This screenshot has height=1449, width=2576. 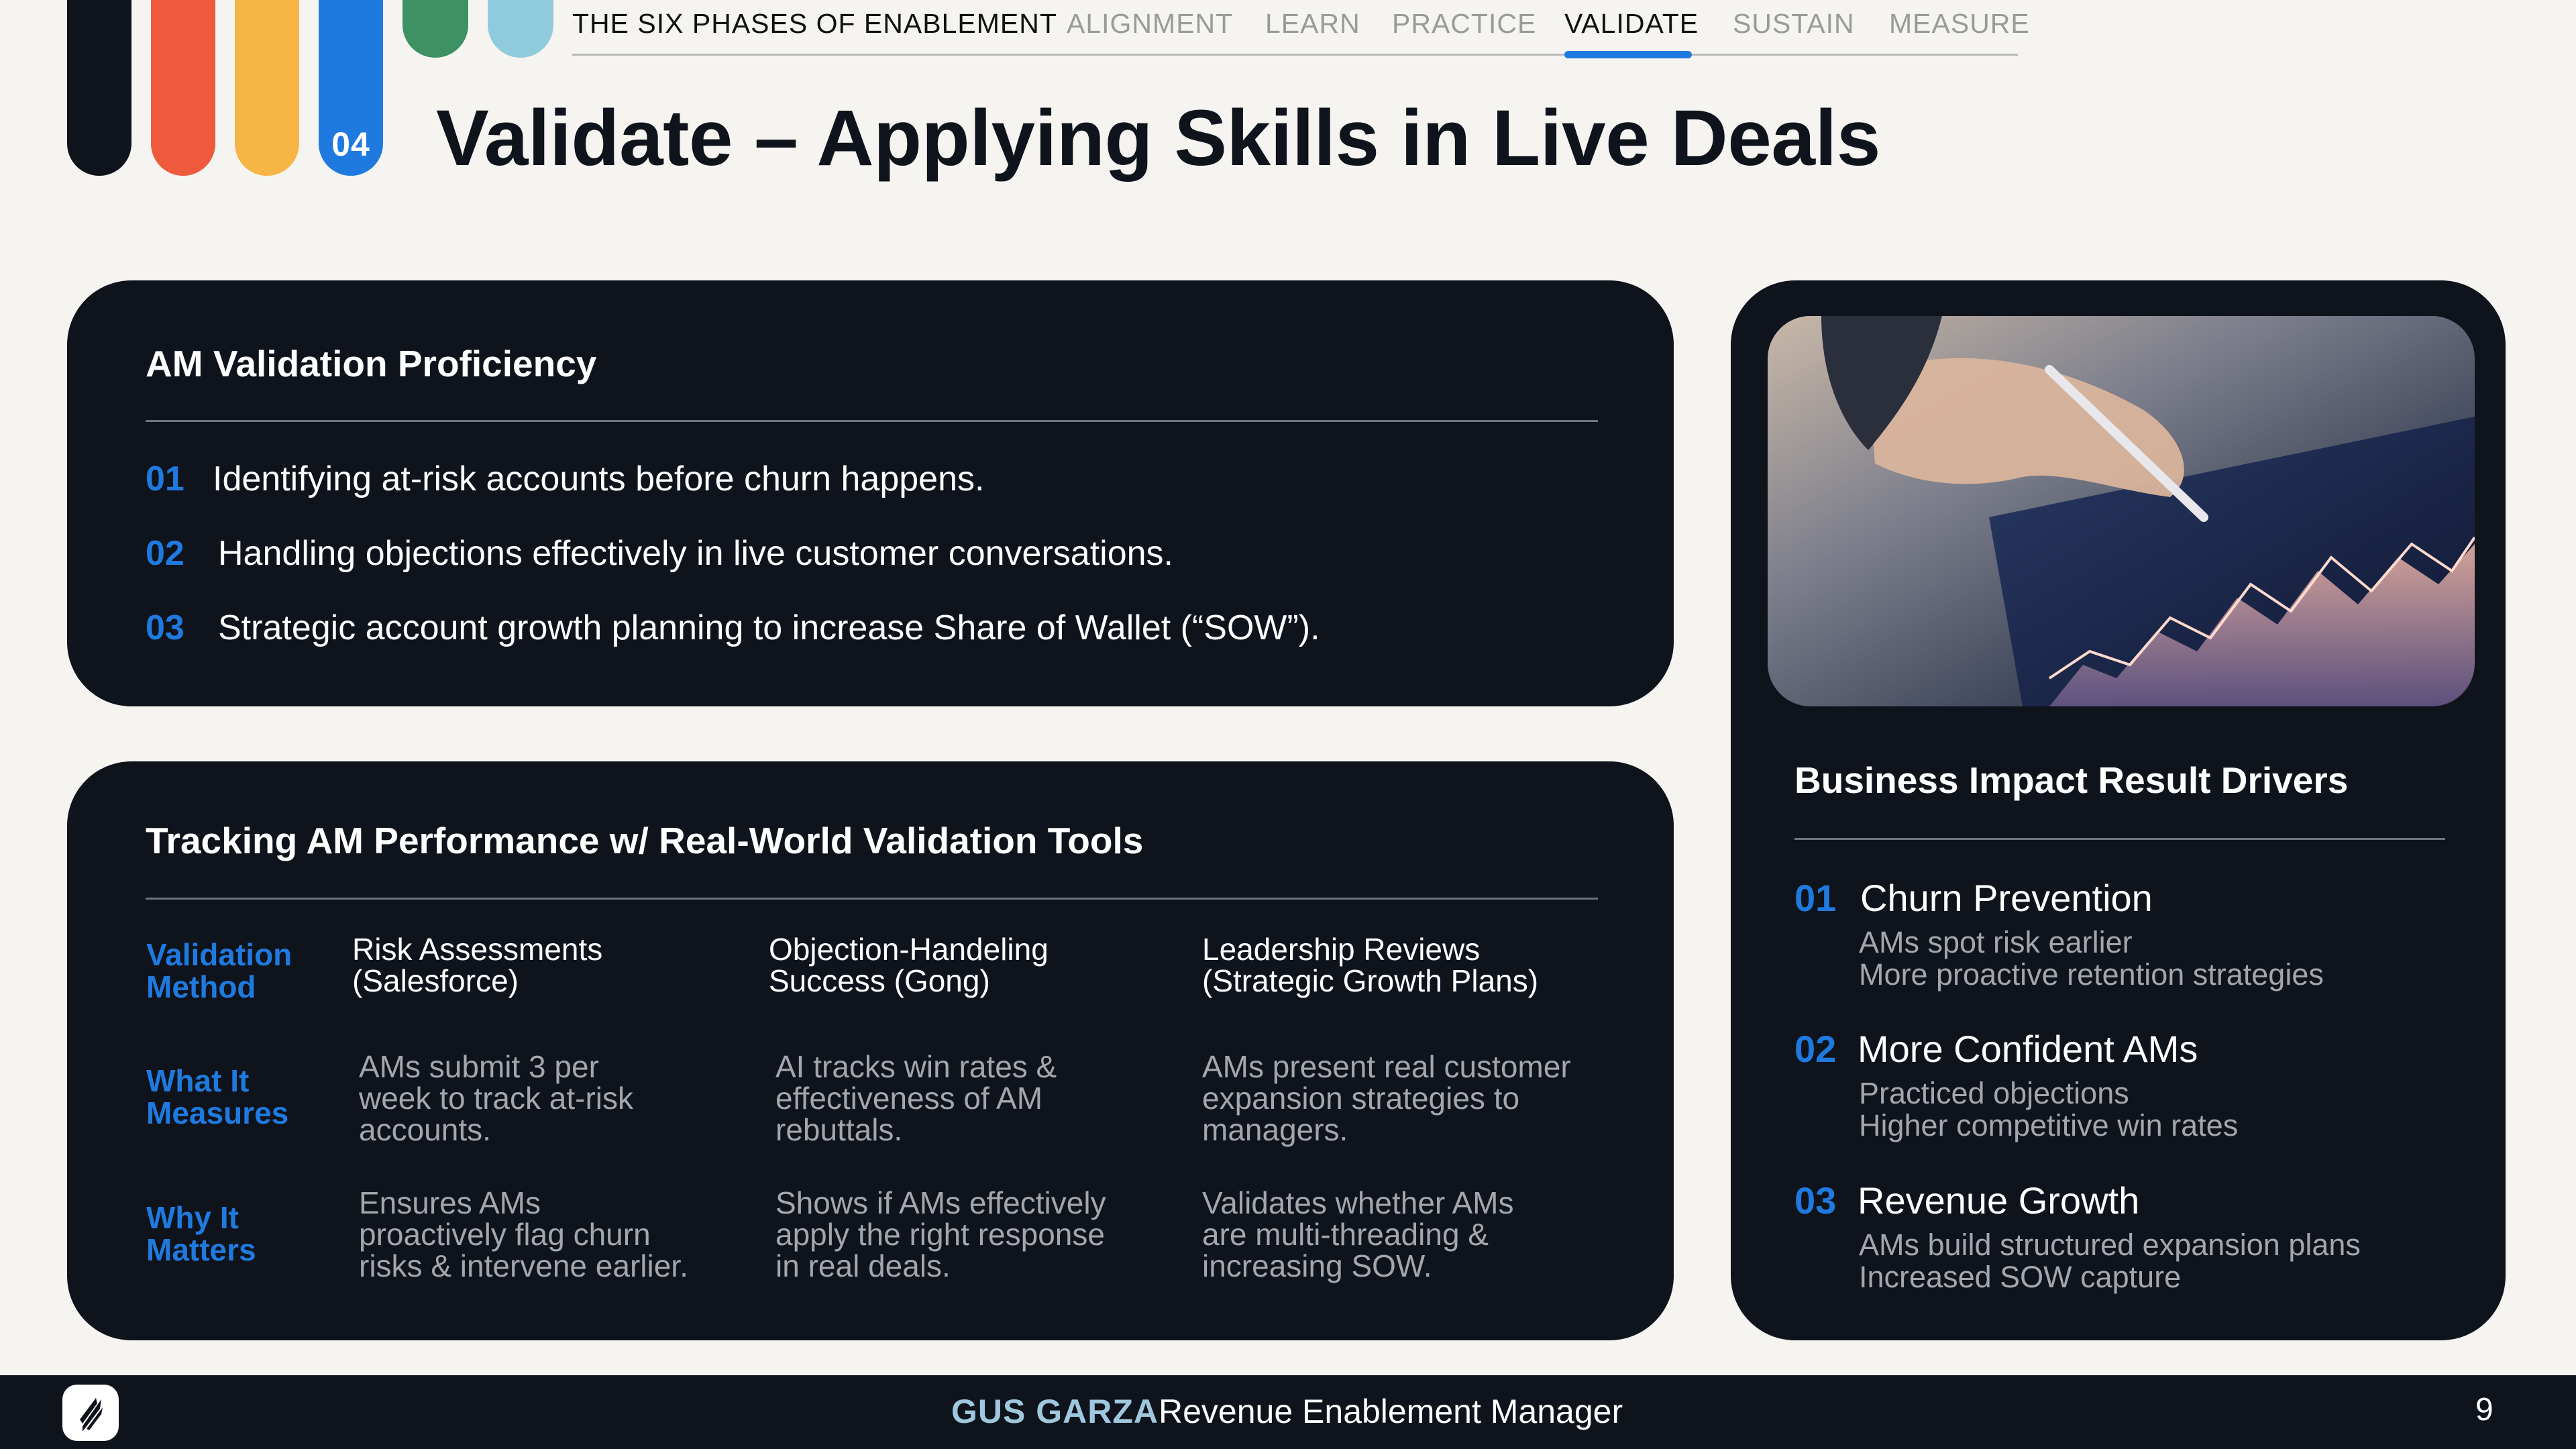 I want to click on tab-alignment: ALIGNMENT, so click(x=1150, y=24).